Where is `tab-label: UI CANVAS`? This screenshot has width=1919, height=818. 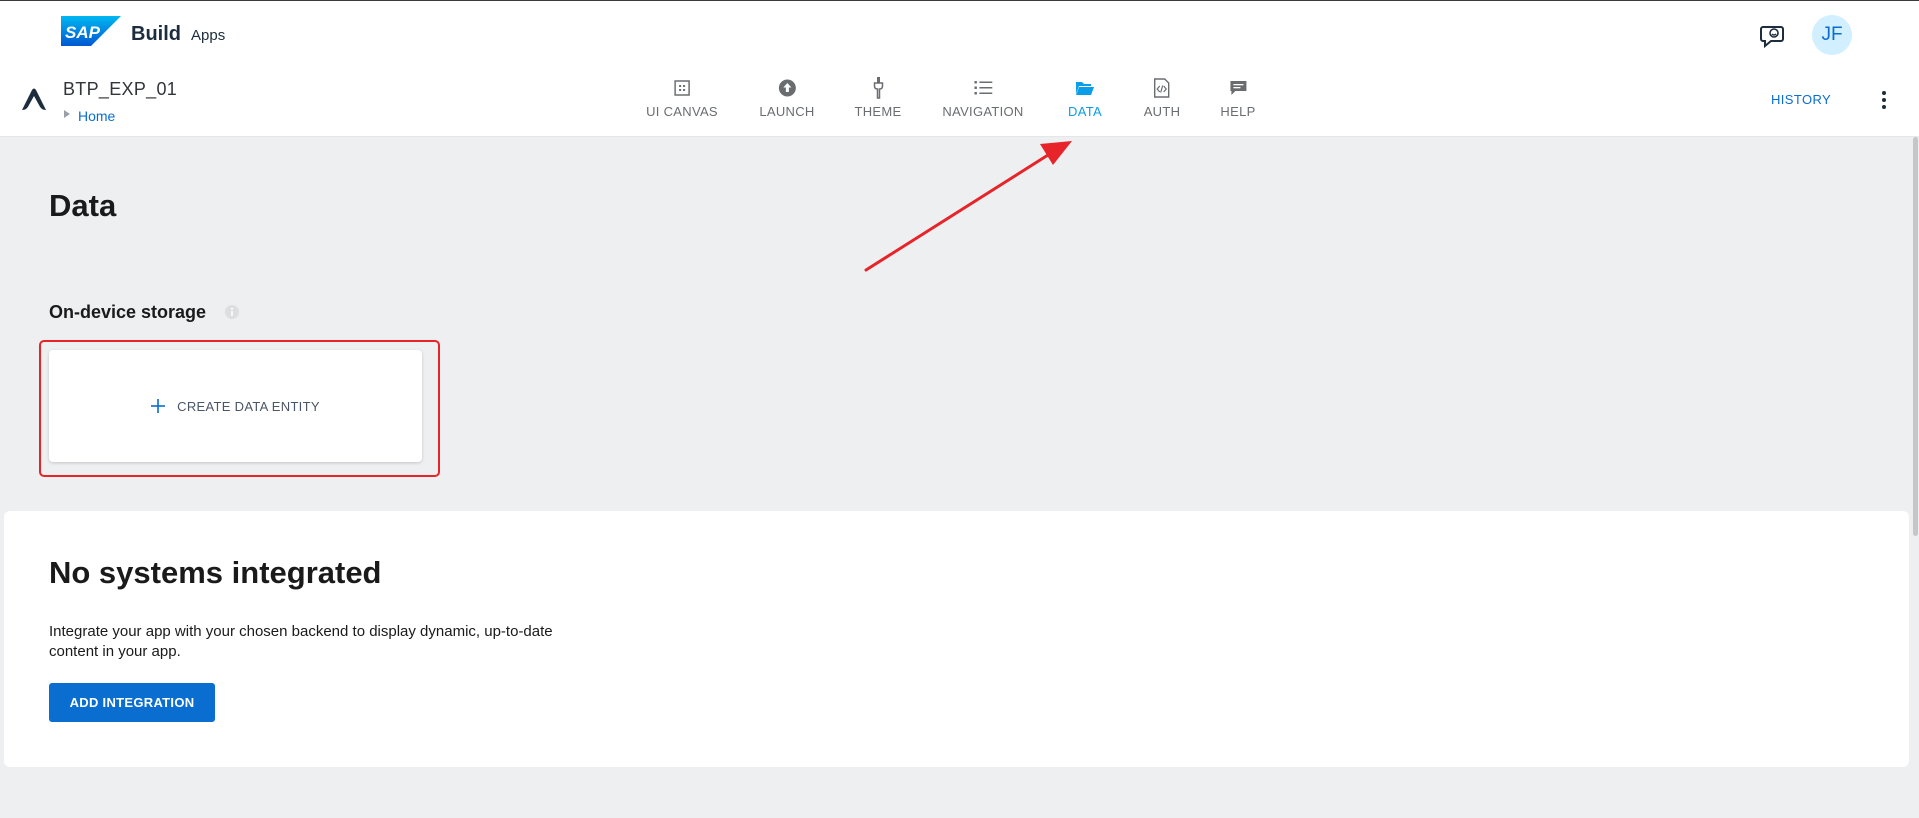 tab-label: UI CANVAS is located at coordinates (682, 111).